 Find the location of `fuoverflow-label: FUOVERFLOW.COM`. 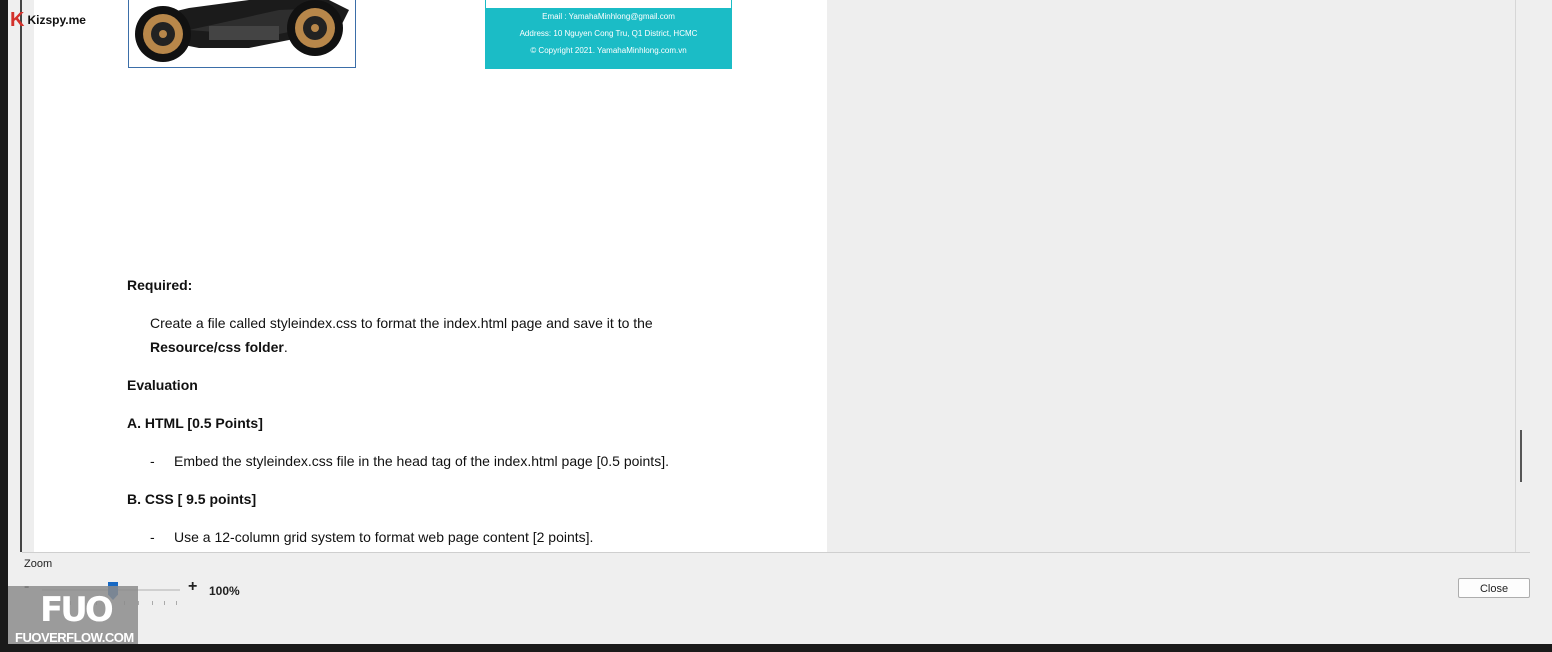

fuoverflow-label: FUOVERFLOW.COM is located at coordinates (74, 637).